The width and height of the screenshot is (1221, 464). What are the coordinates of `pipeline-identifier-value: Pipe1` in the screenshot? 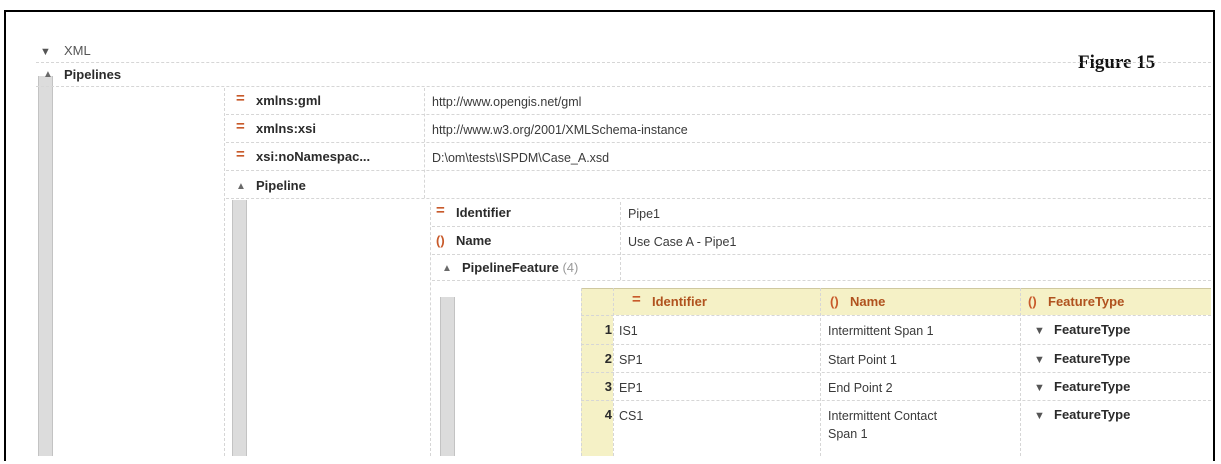 It's located at (644, 214).